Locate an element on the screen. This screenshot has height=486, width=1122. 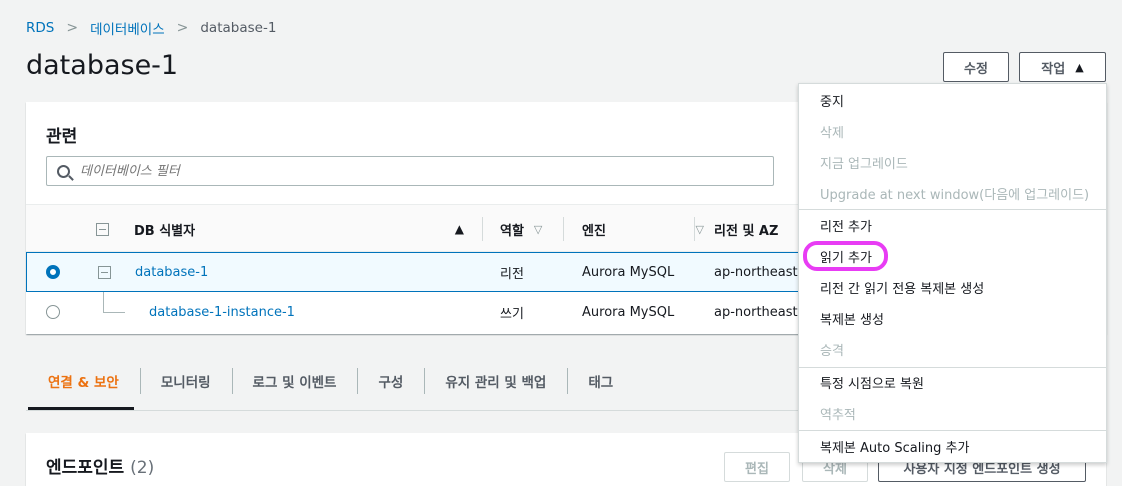
page-title: database-1 is located at coordinates (102, 65).